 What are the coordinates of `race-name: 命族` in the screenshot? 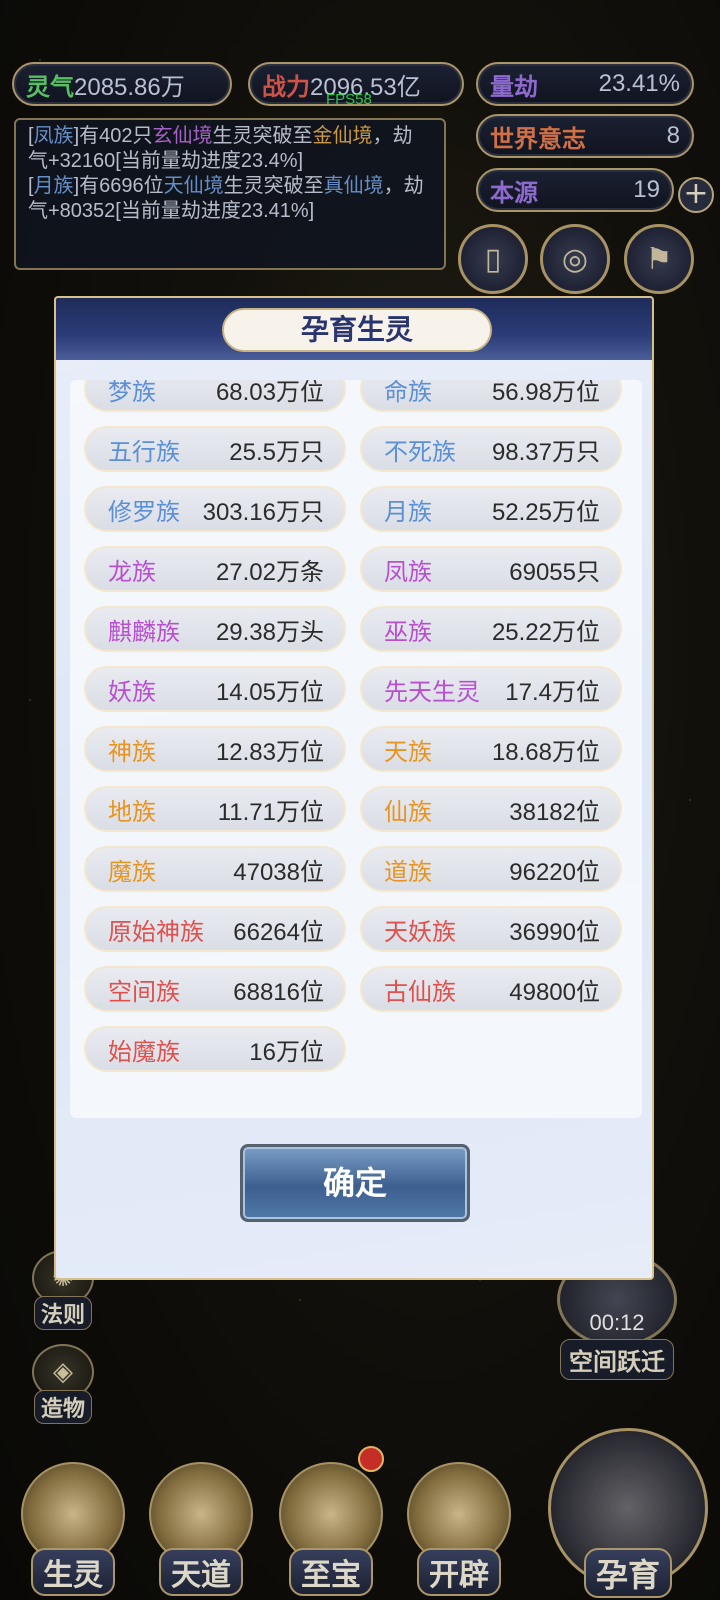 It's located at (408, 393).